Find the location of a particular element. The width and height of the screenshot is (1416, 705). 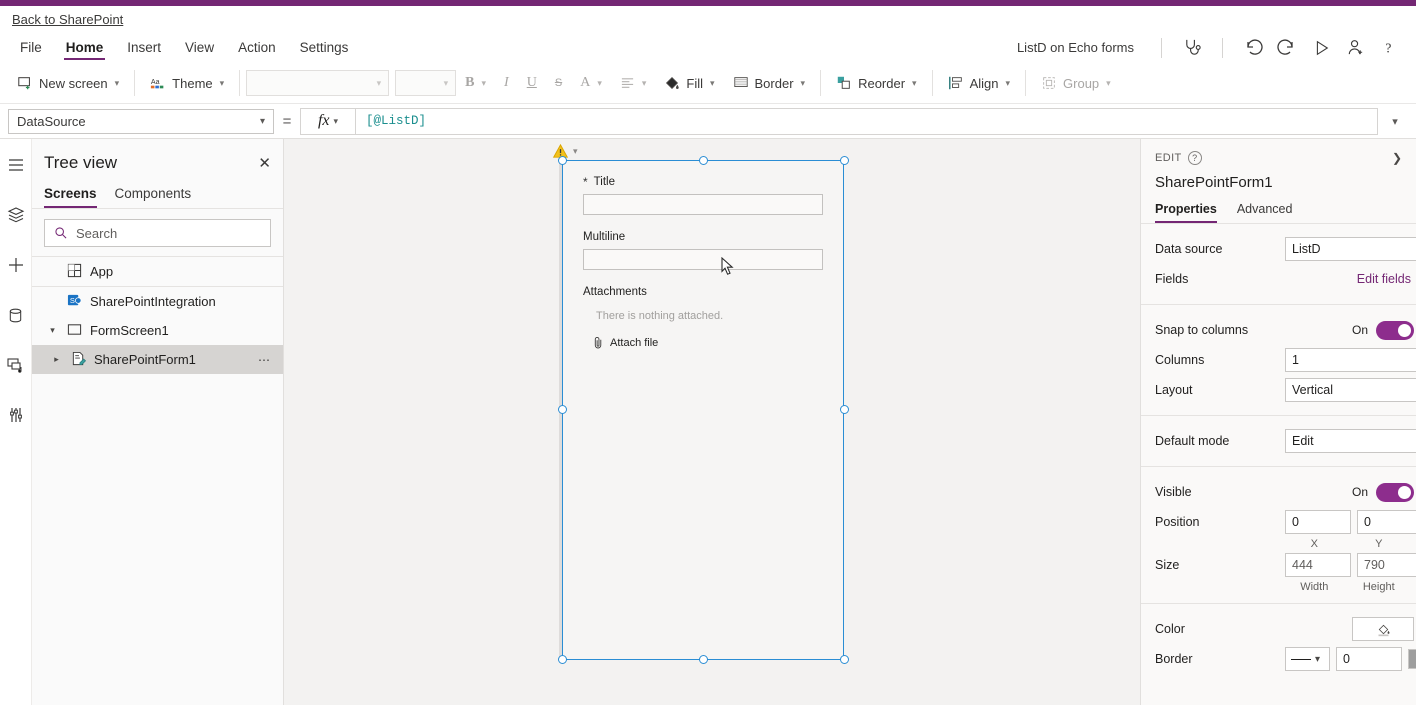

snap-to-columns-control: On is located at coordinates (1349, 330).